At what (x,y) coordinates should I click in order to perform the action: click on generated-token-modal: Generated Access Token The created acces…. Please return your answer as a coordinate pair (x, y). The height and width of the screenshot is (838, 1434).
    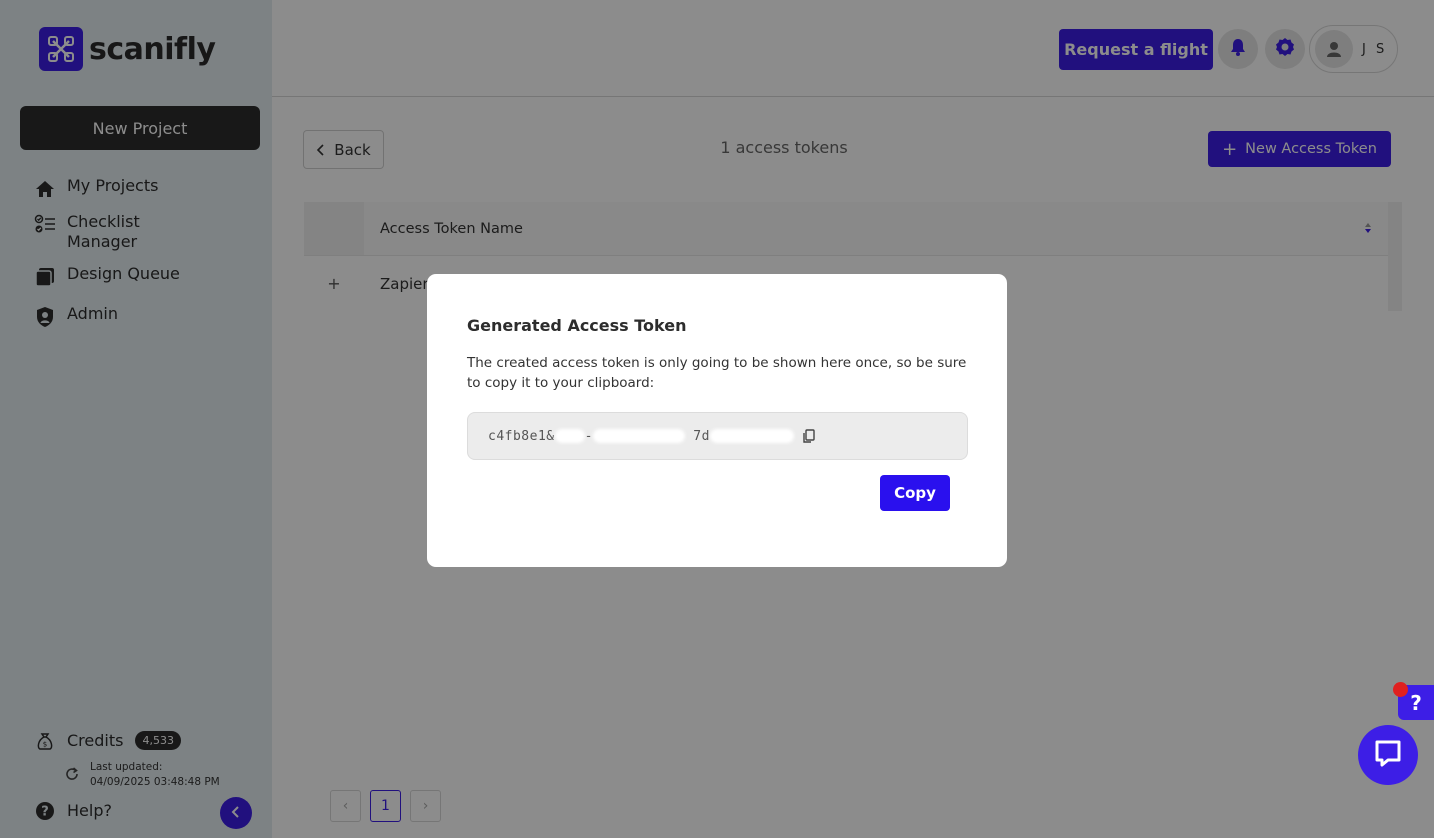
    Looking at the image, I should click on (717, 420).